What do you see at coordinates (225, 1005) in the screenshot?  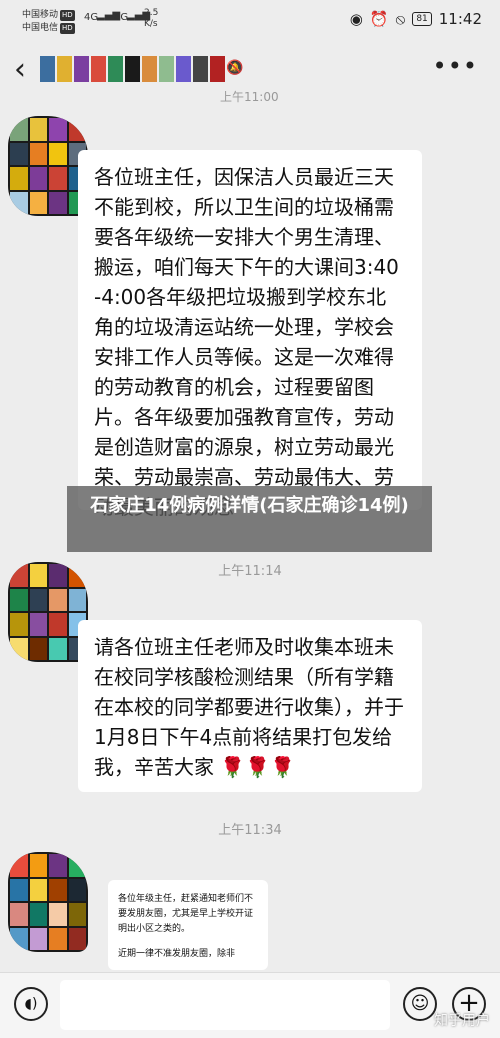 I see `message-input` at bounding box center [225, 1005].